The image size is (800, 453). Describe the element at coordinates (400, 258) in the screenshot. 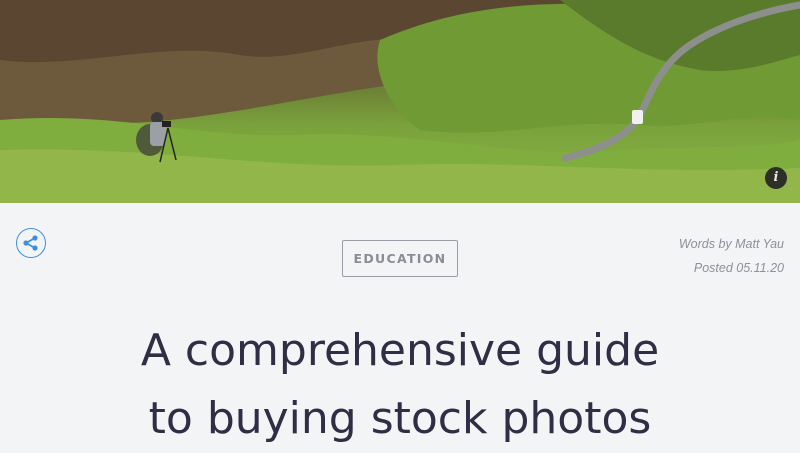

I see `category-tag: EDUCATION` at that location.